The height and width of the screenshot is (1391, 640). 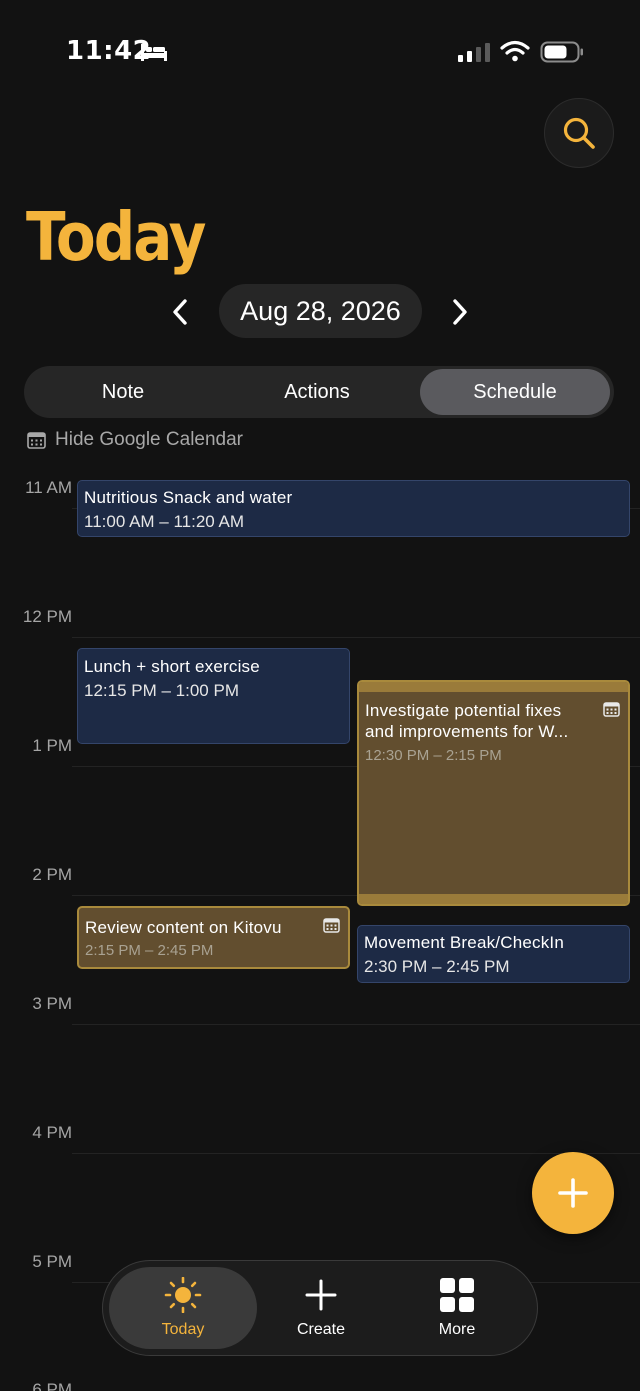 I want to click on event-title: Lunch + short exercise, so click(x=172, y=666).